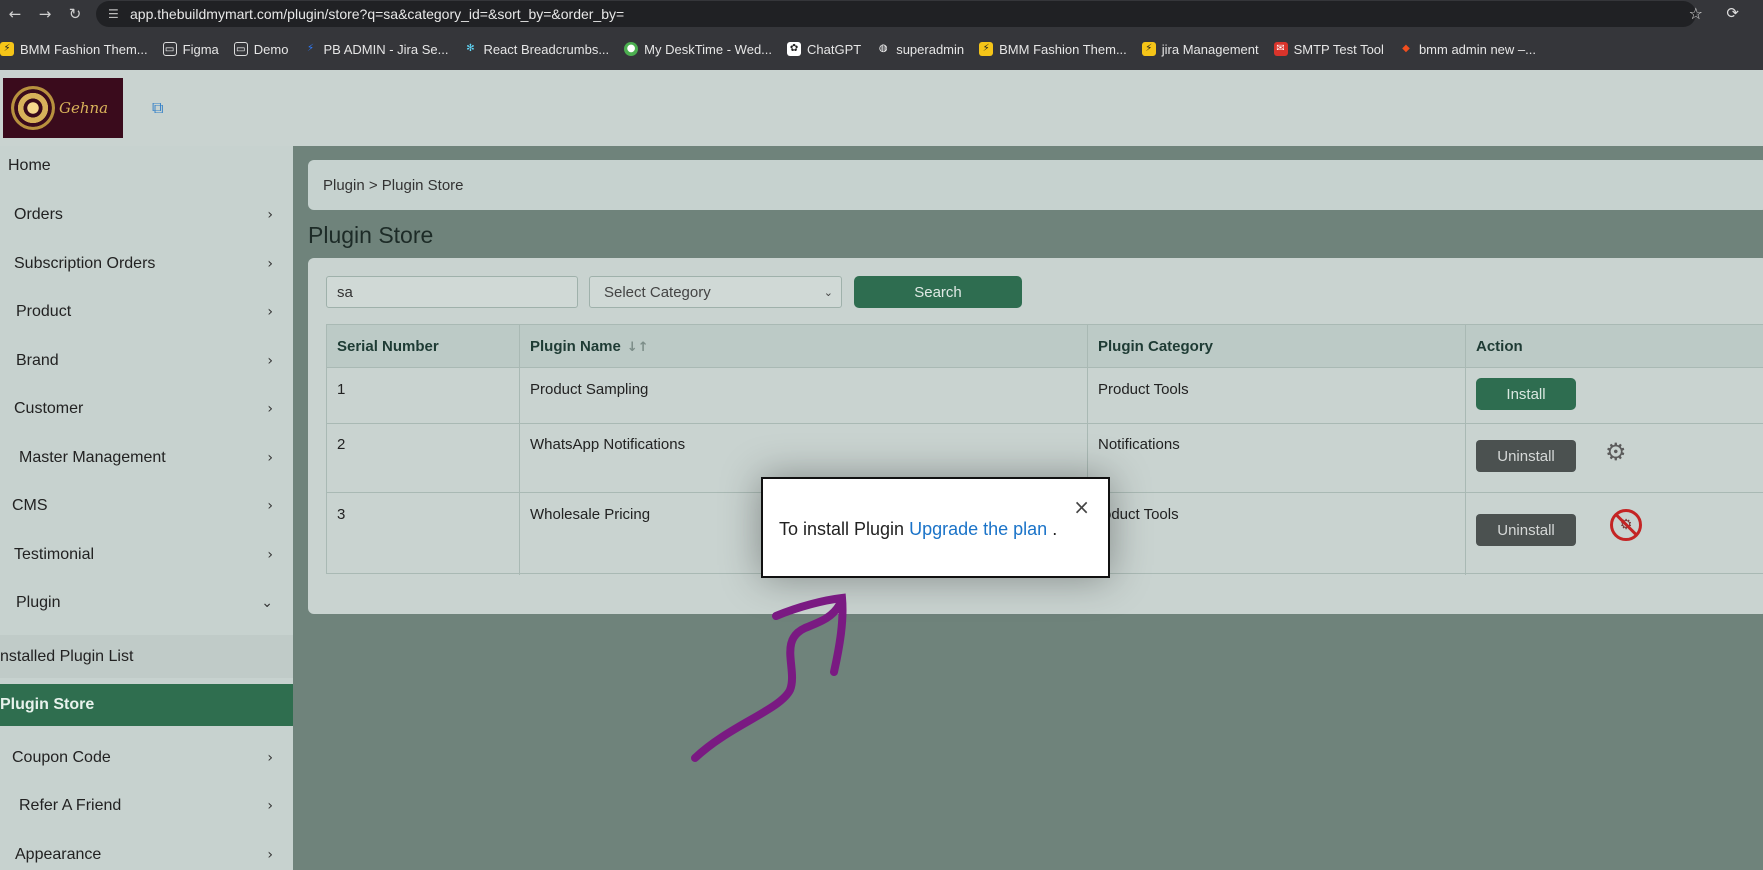  Describe the element at coordinates (978, 529) in the screenshot. I see `upgrade-plan-link: Upgrade the plan` at that location.